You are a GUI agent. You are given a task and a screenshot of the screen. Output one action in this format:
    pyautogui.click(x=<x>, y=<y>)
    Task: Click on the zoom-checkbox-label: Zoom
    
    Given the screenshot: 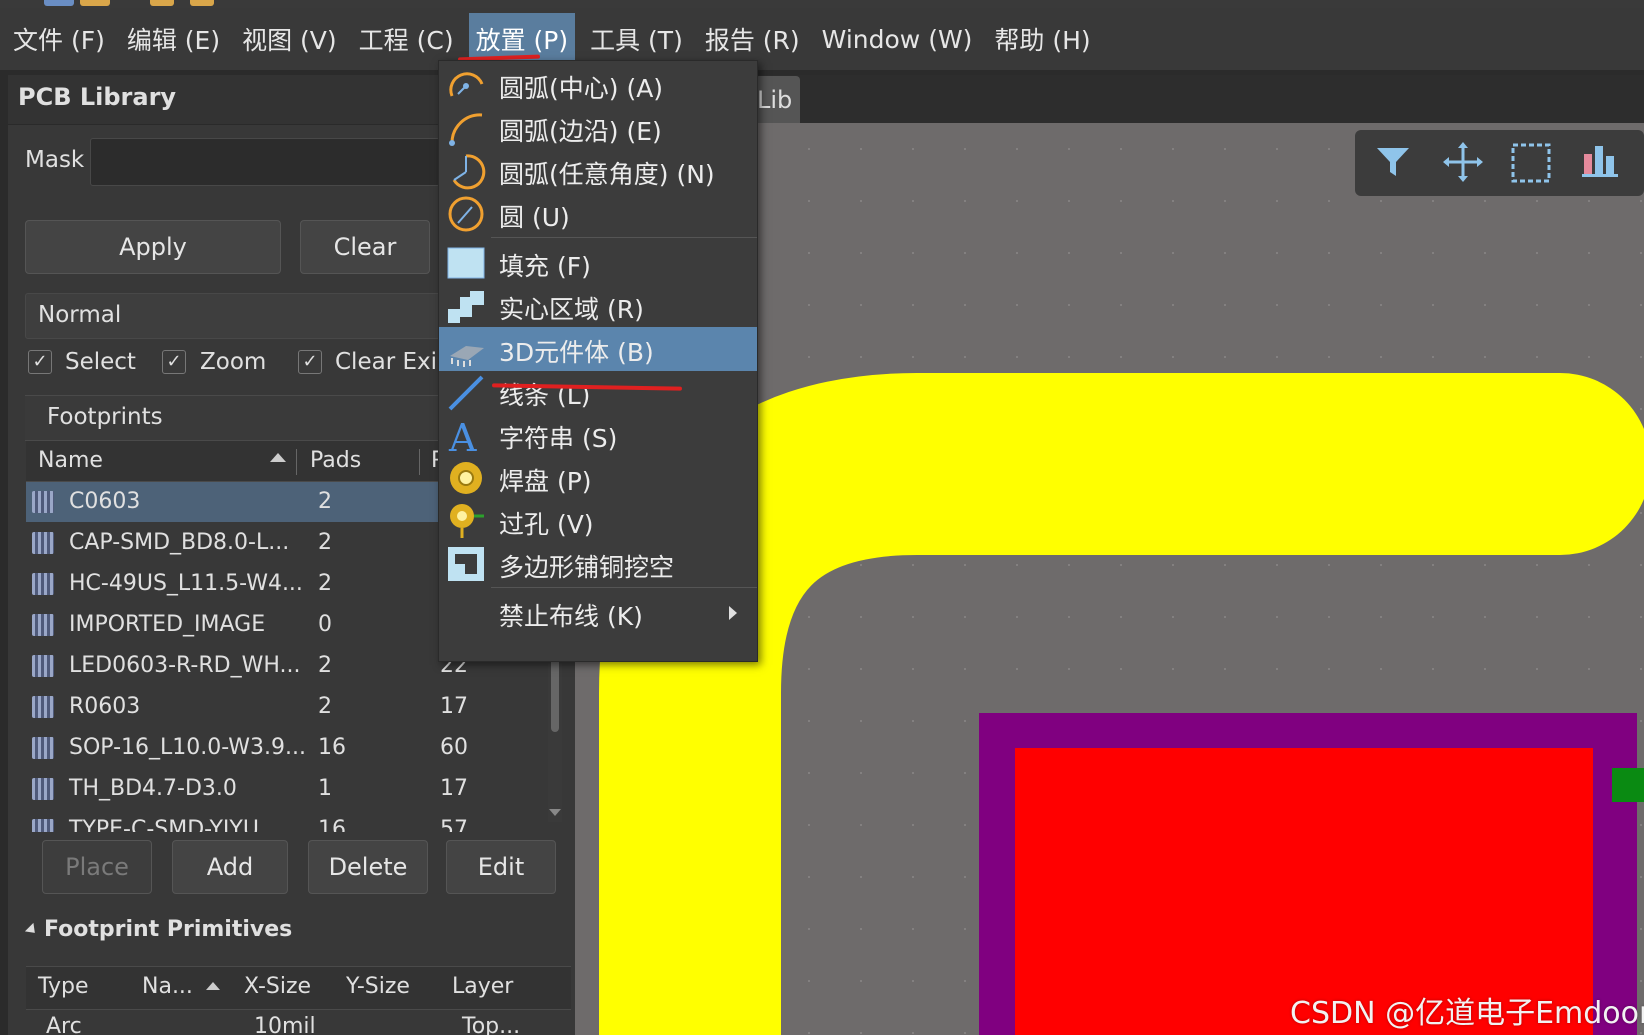 What is the action you would take?
    pyautogui.click(x=233, y=362)
    